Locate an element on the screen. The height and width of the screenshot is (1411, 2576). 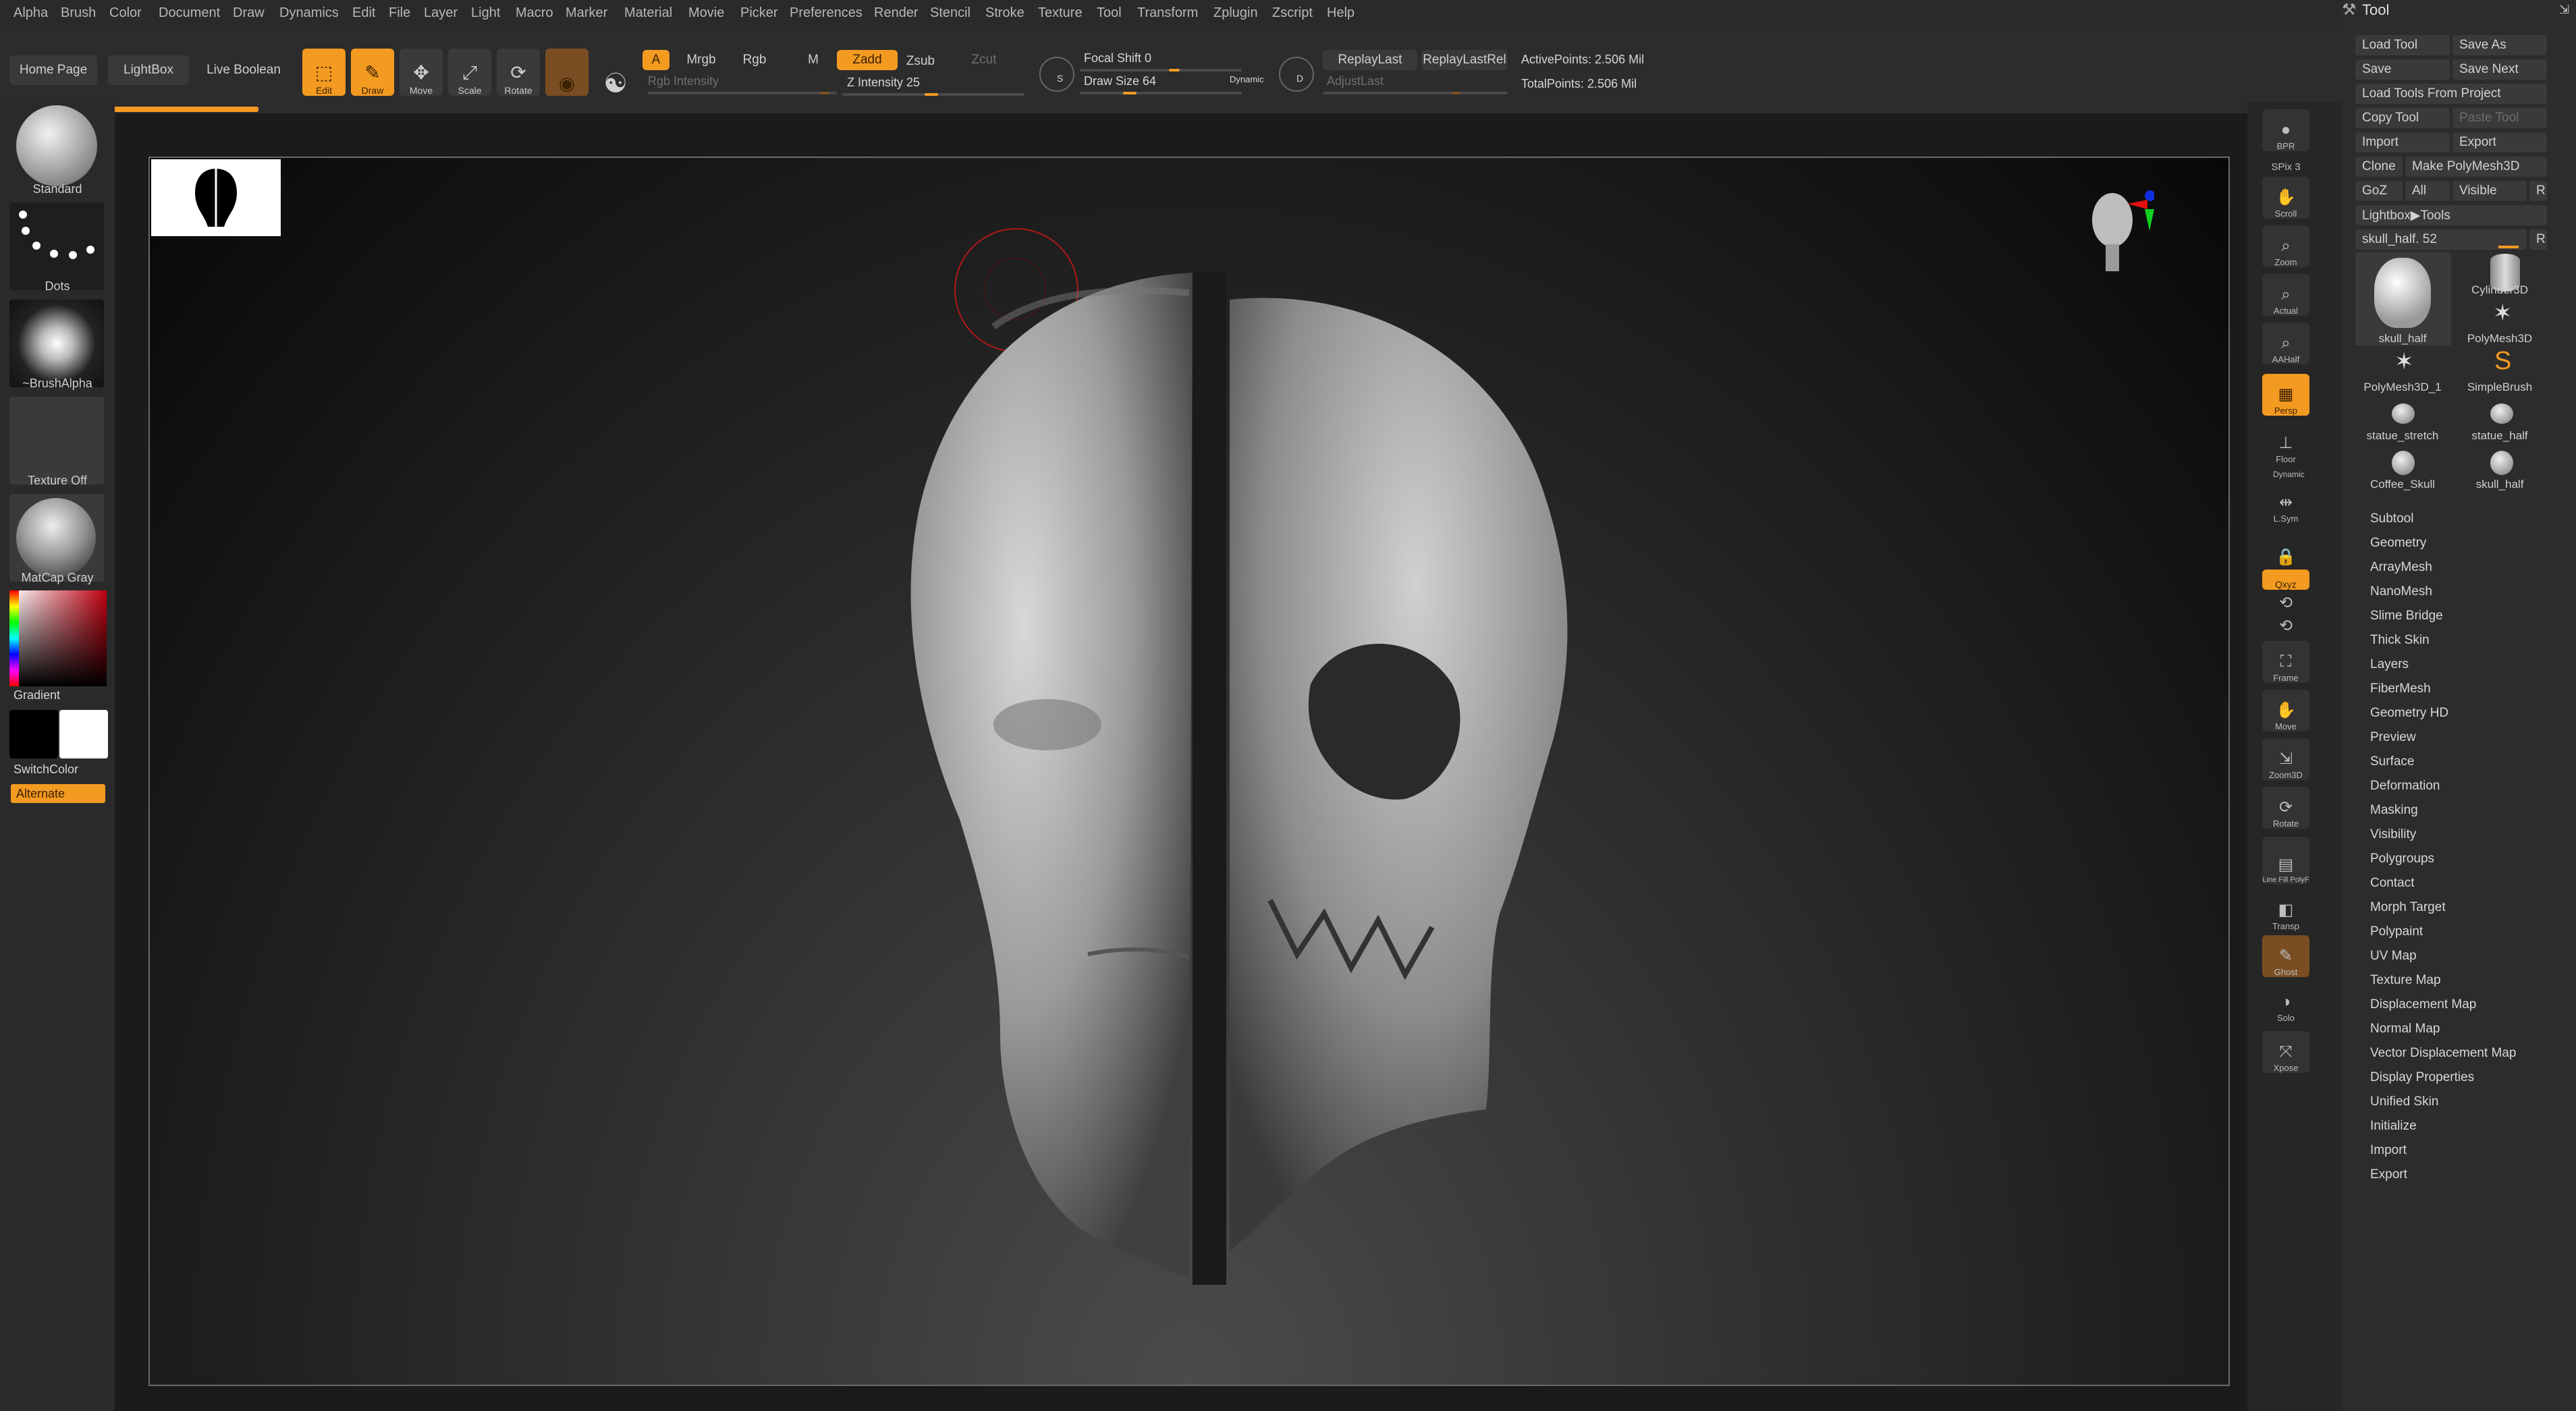
statue-stretch-thumb-icon is located at coordinates (2403, 414).